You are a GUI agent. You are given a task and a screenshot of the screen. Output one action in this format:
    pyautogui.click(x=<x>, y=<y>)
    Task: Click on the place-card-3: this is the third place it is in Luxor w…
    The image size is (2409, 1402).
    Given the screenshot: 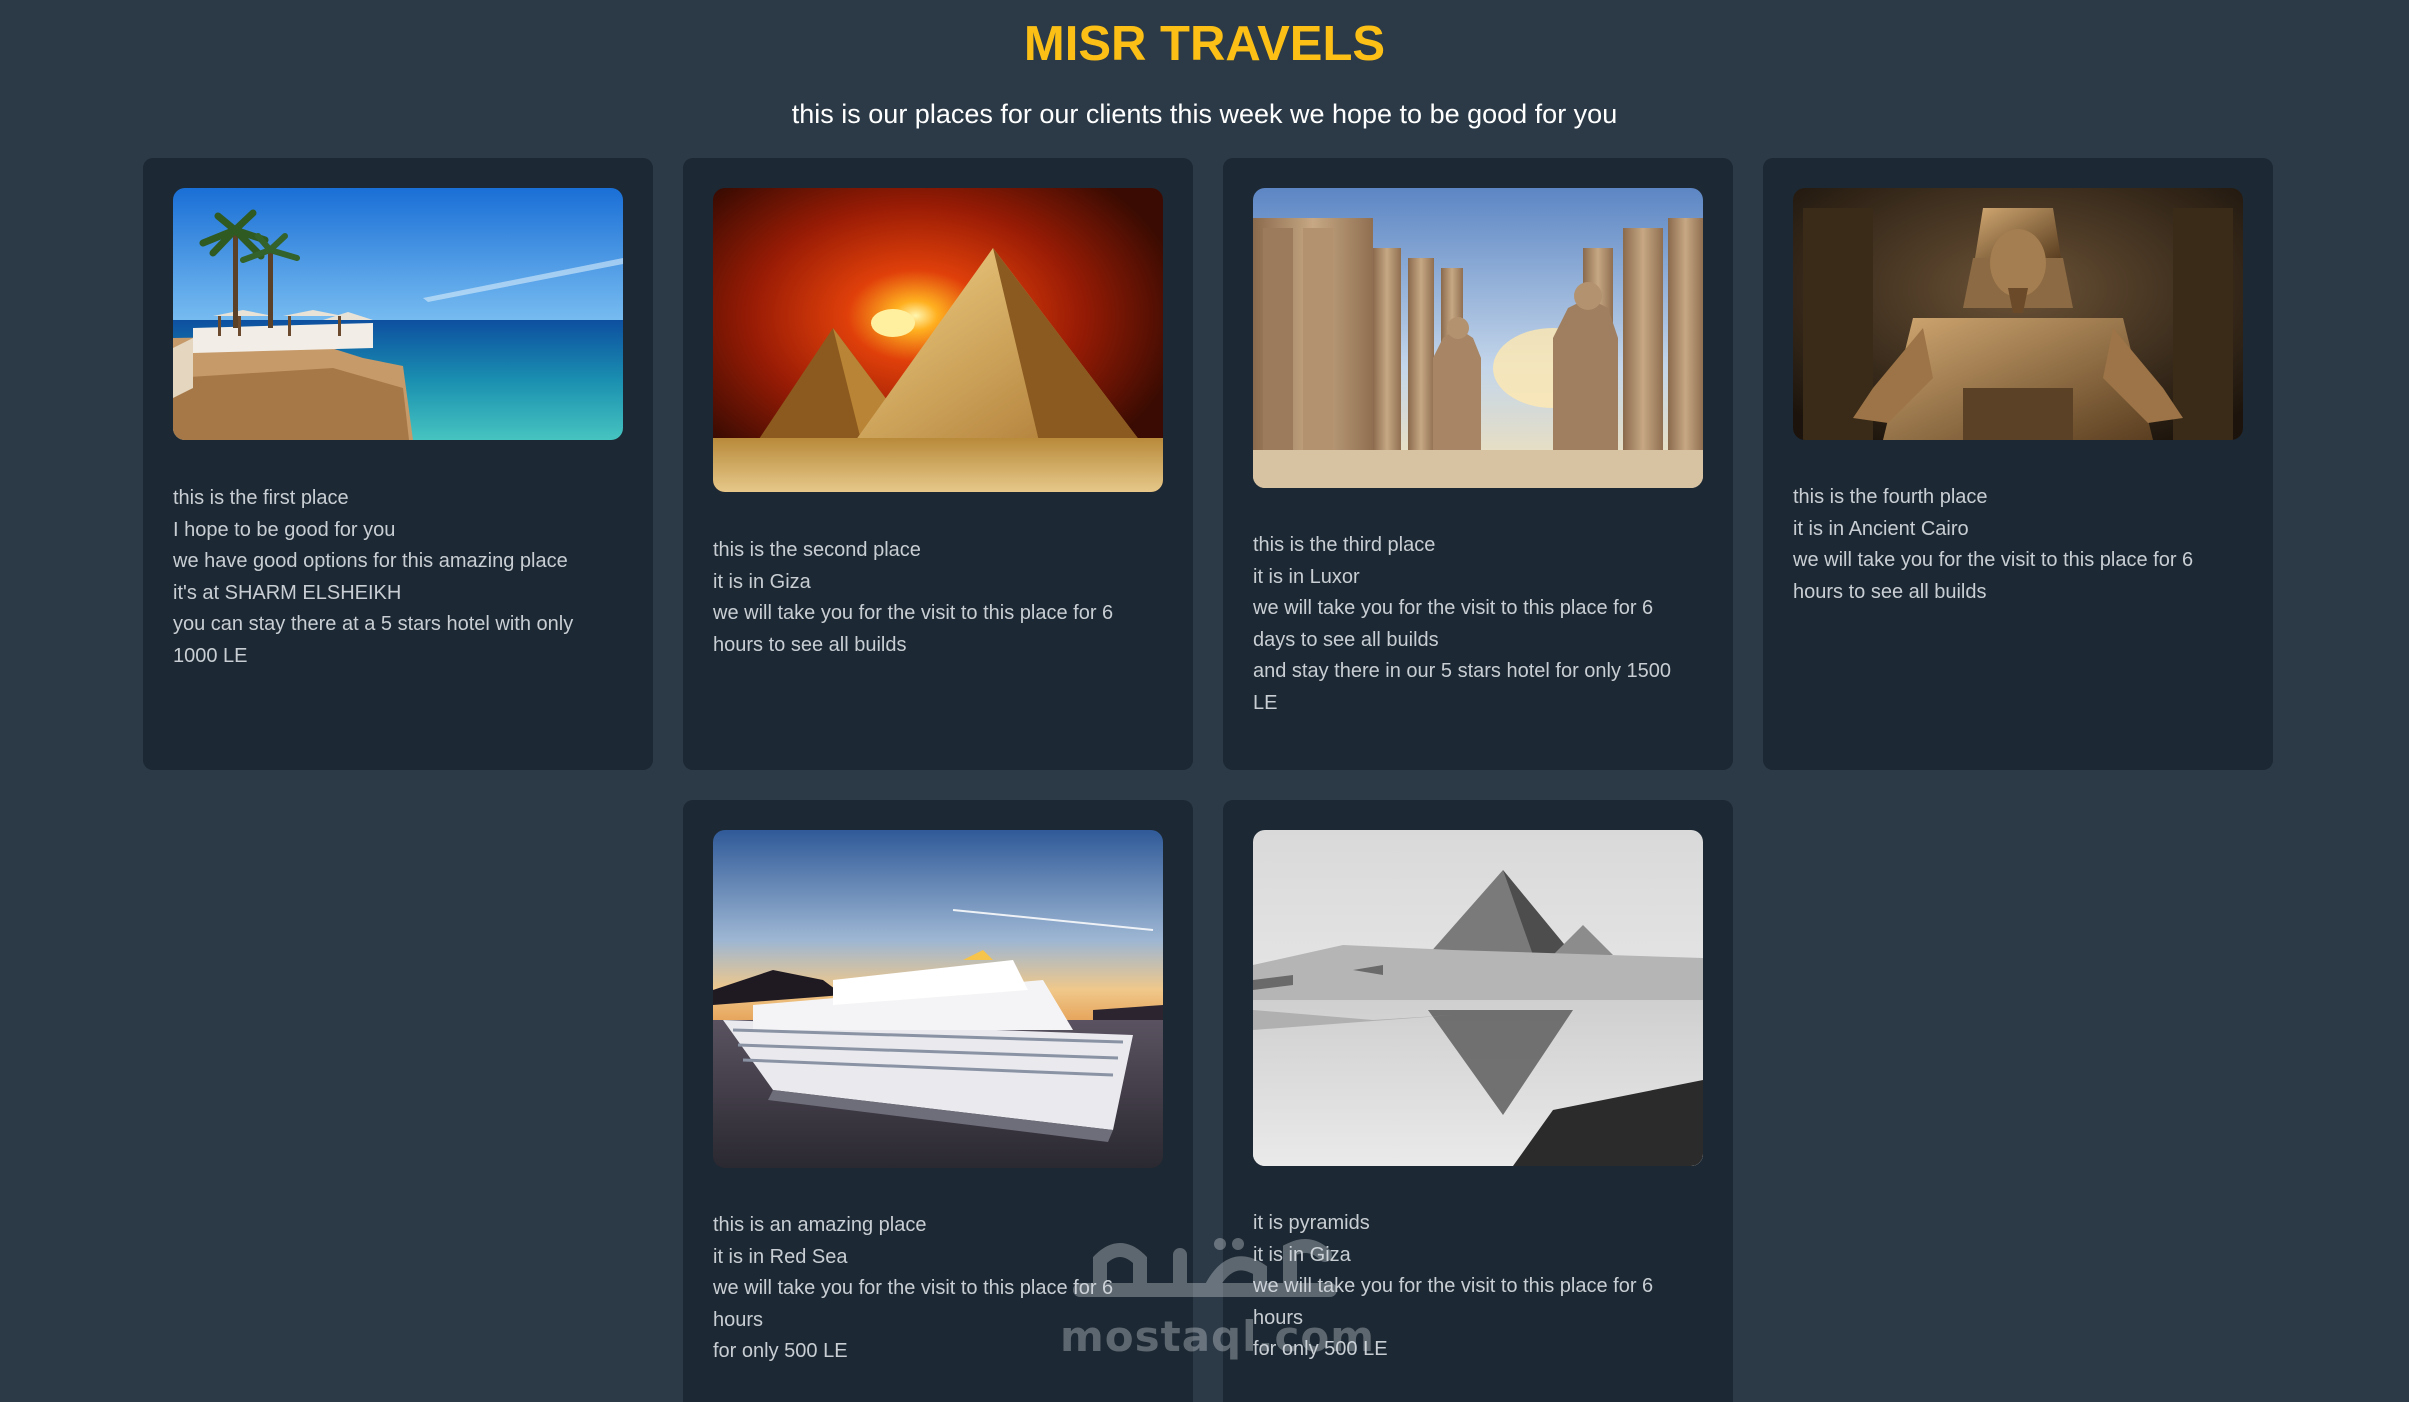 What is the action you would take?
    pyautogui.click(x=1478, y=464)
    